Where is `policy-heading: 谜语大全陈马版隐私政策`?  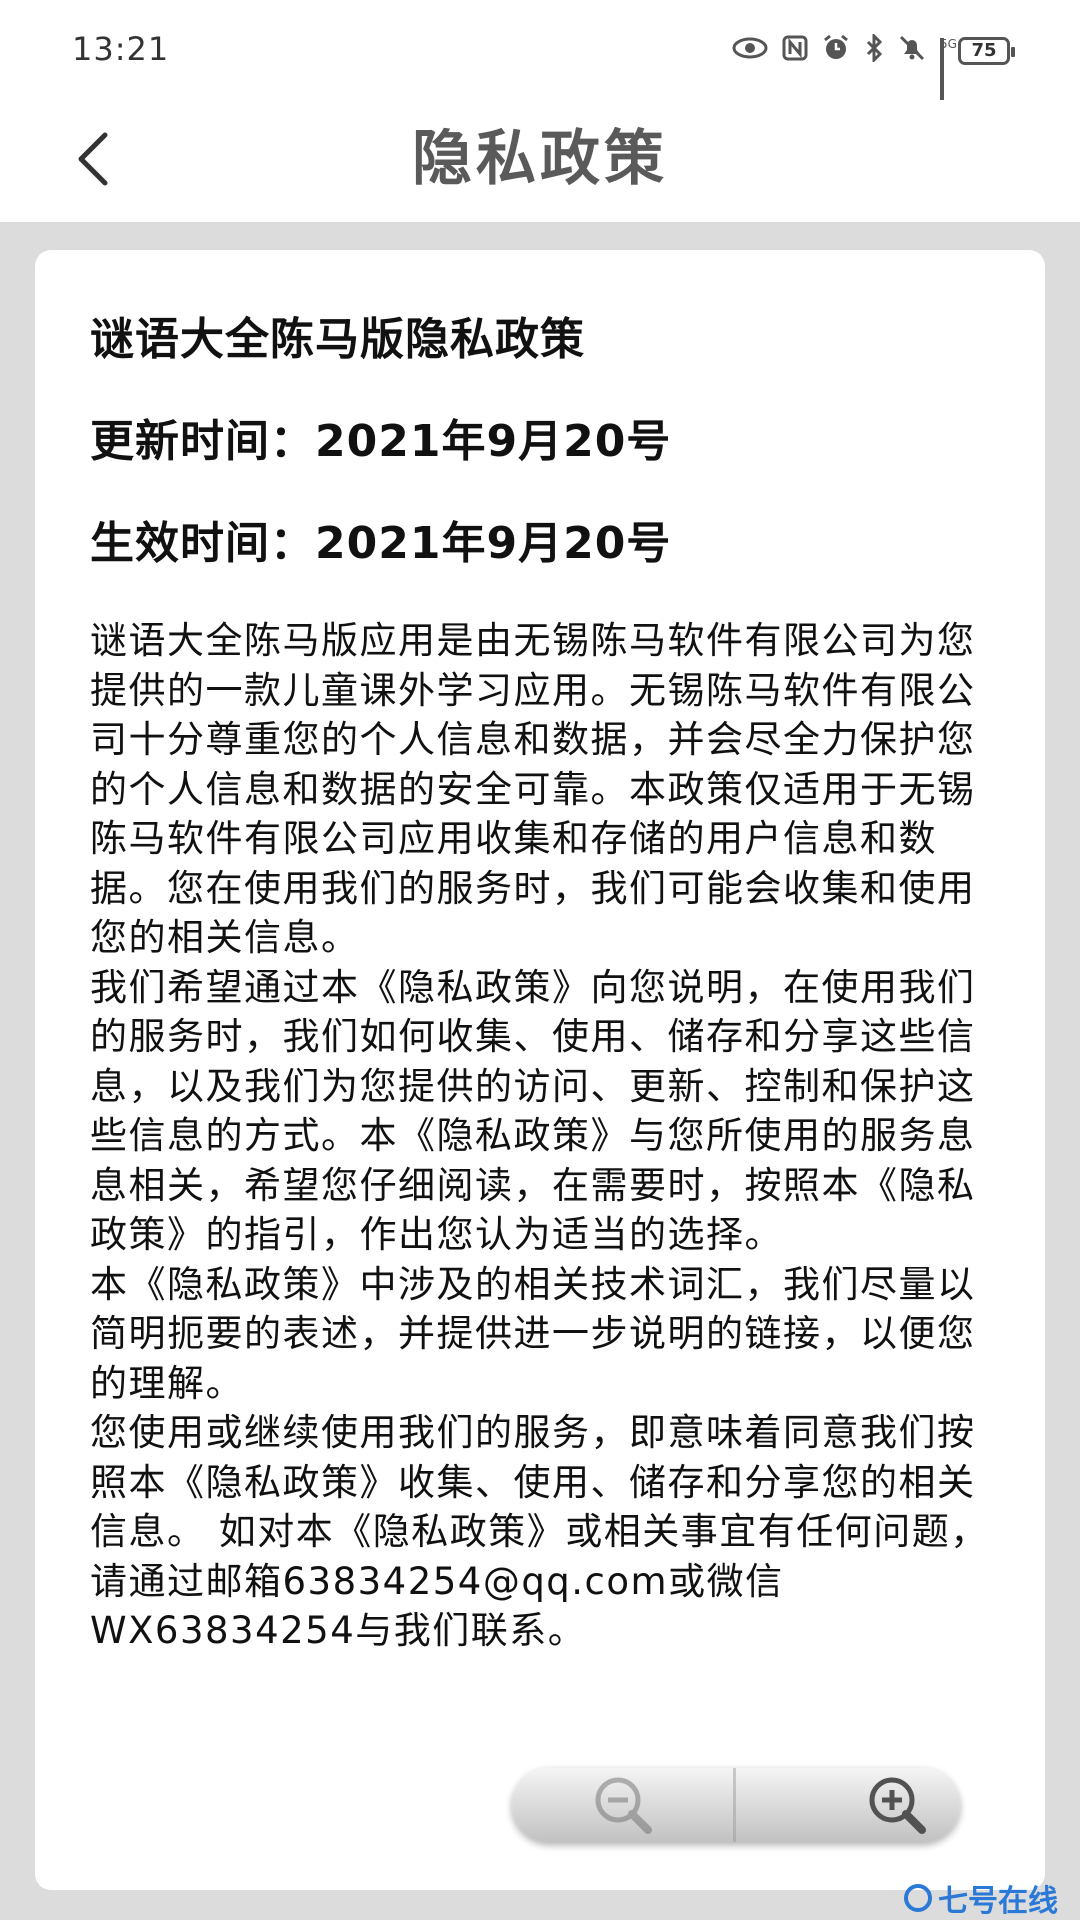 policy-heading: 谜语大全陈马版隐私政策 is located at coordinates (337, 339).